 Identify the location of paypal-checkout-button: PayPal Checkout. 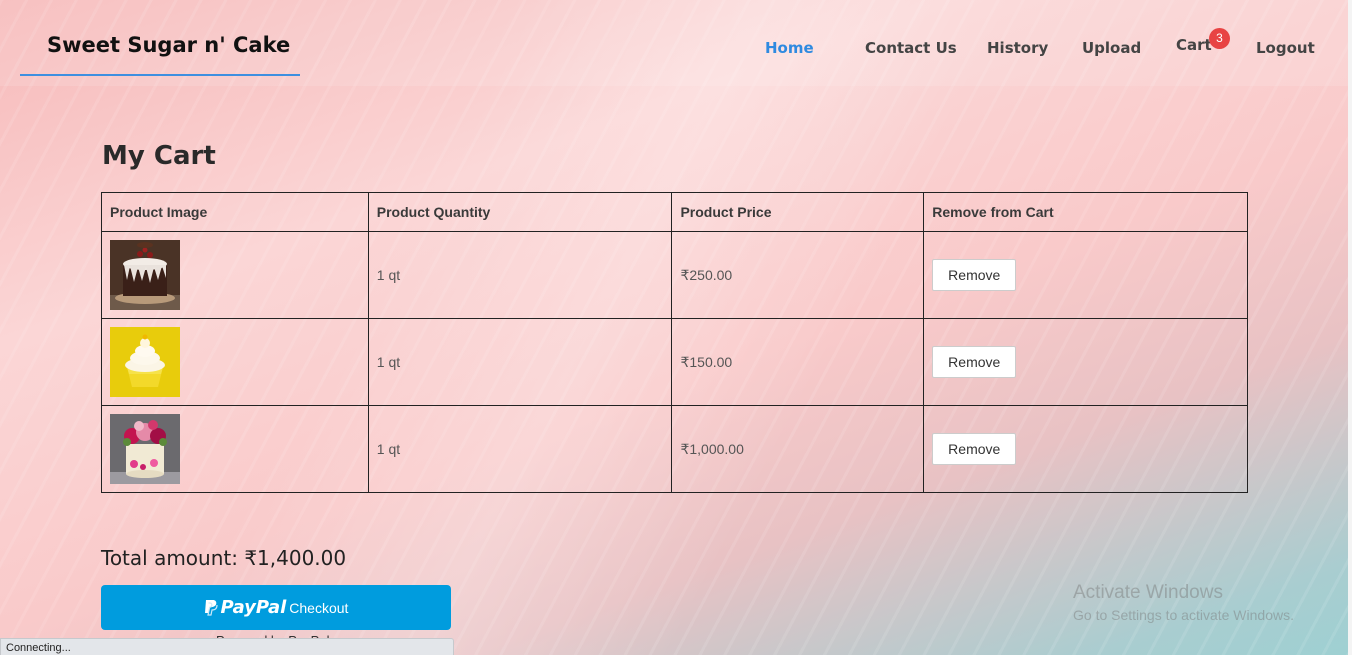
(276, 607).